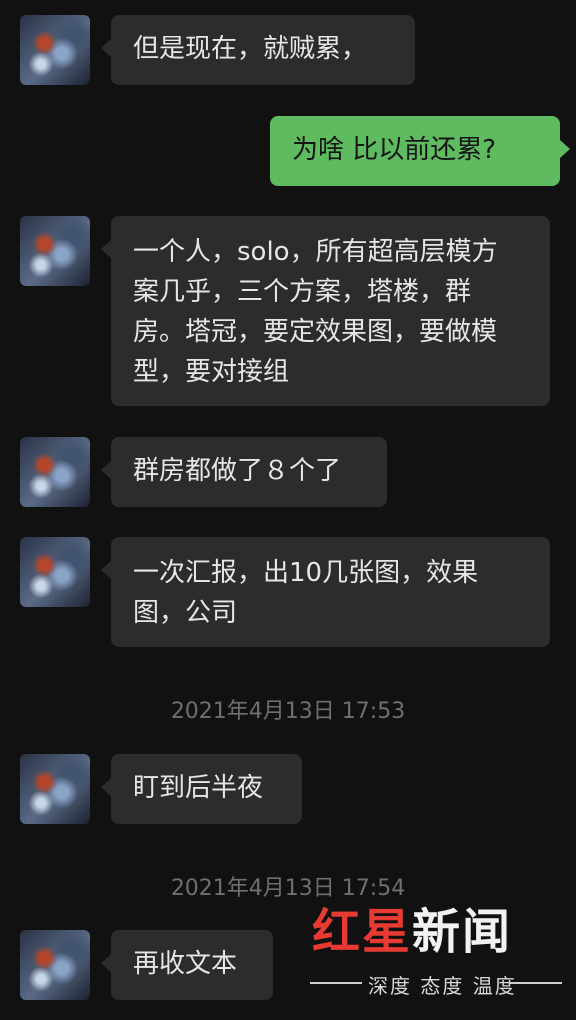 The height and width of the screenshot is (1020, 576). I want to click on watermark-title-white: 新闻, so click(462, 932).